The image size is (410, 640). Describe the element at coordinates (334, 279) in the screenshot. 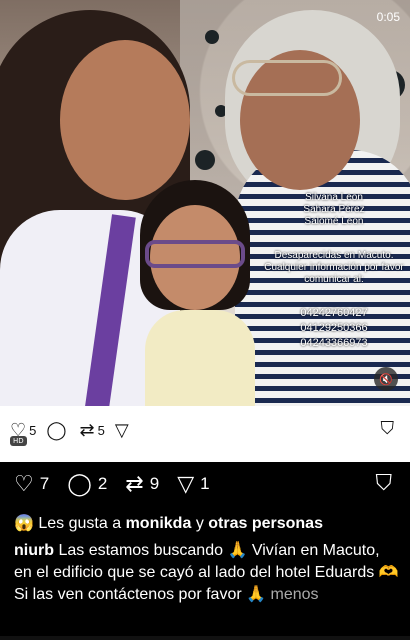

I see `overlay-notice-line: comunicar al:` at that location.